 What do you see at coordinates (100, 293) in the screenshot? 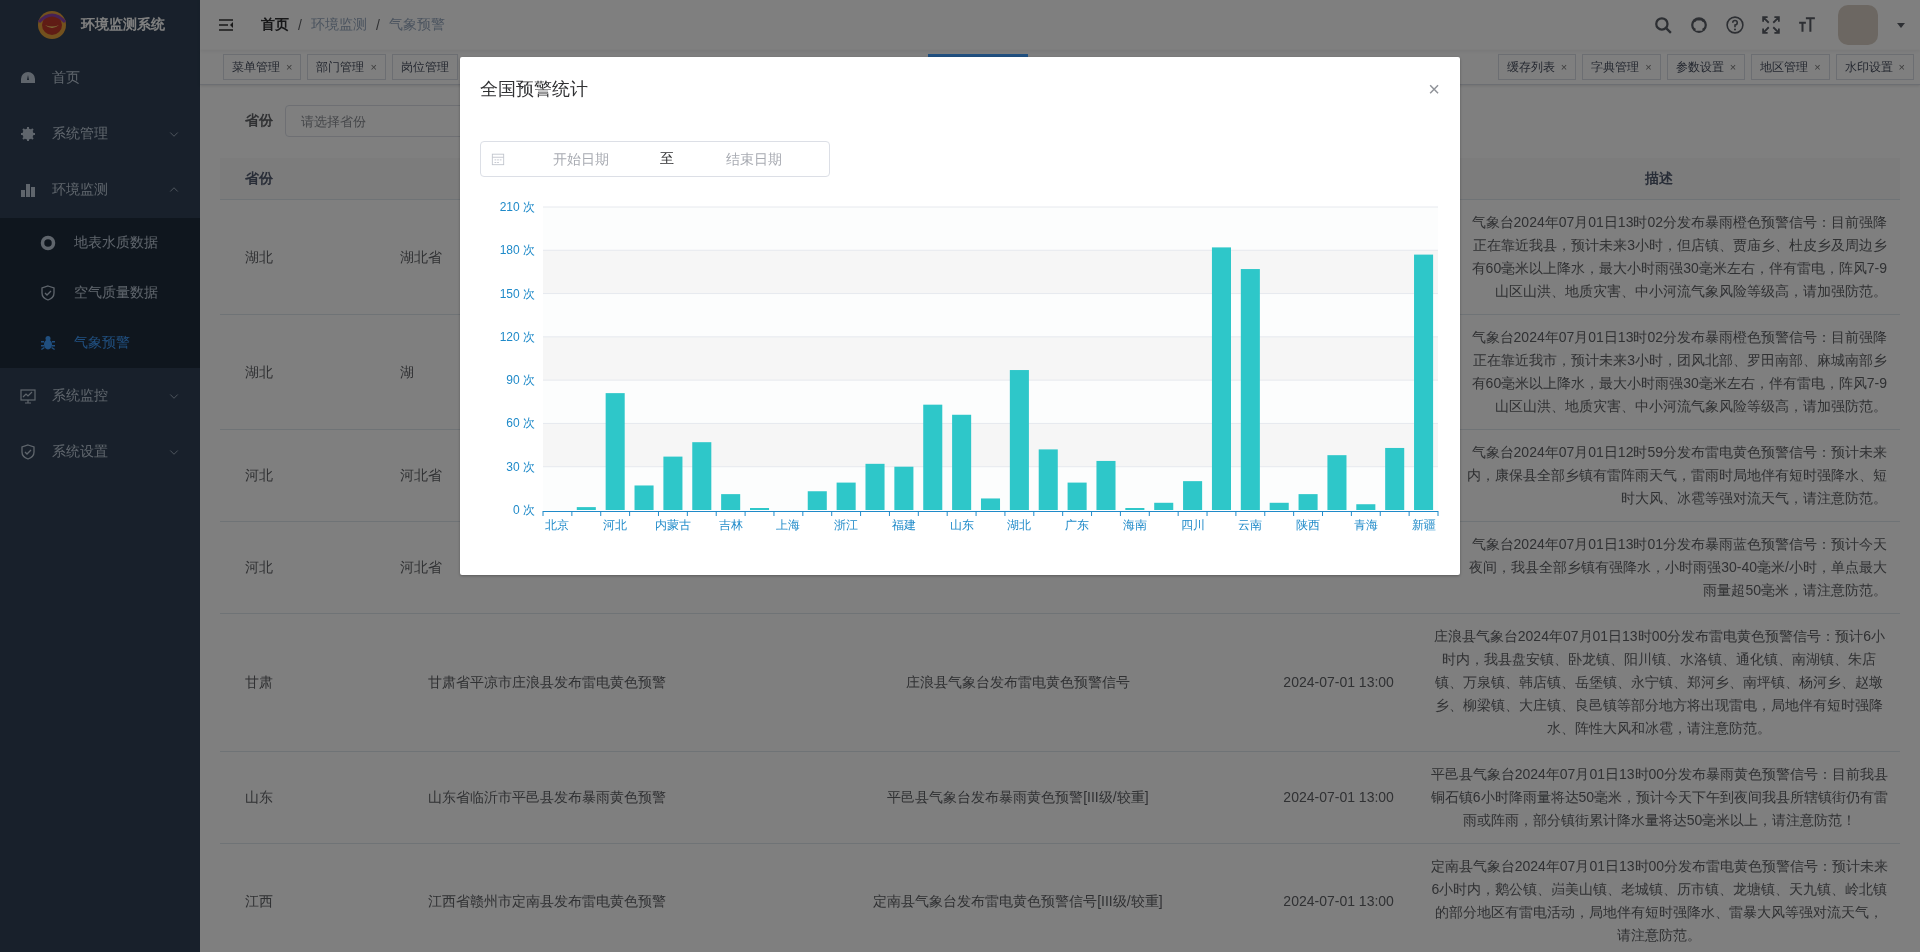
I see `submenu-item: 空气质量数据` at bounding box center [100, 293].